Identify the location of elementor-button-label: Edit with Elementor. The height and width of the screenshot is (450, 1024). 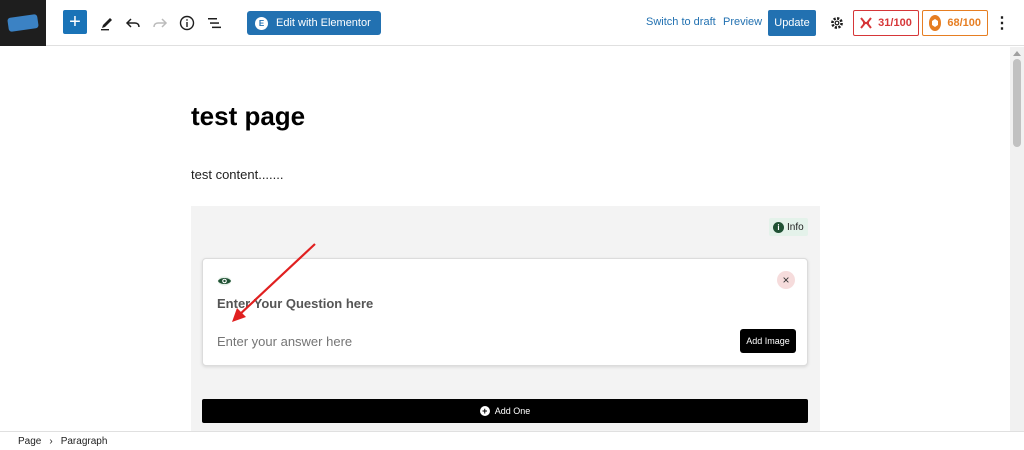
(323, 23).